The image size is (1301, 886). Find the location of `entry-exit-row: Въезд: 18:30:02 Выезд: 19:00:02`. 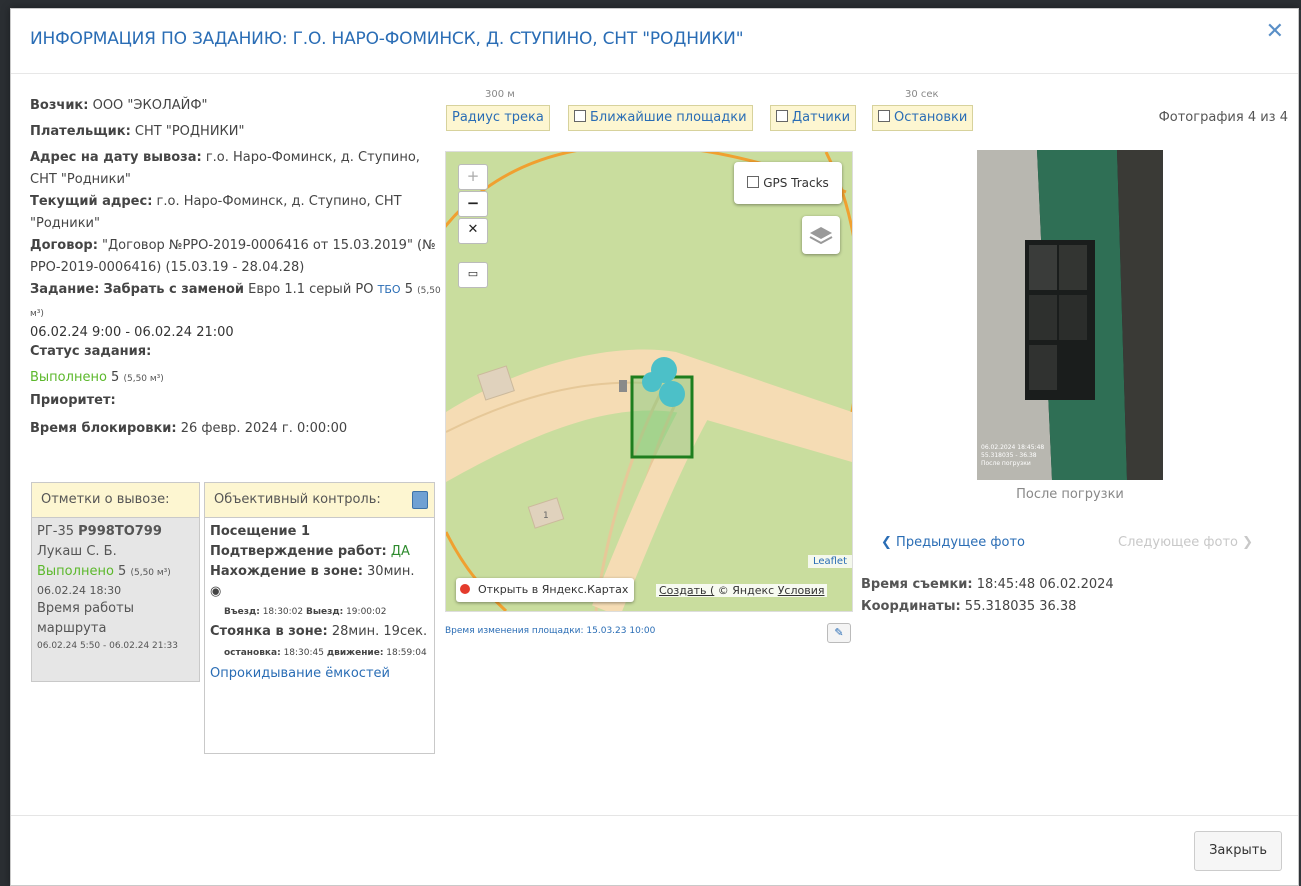

entry-exit-row: Въезд: 18:30:02 Выезд: 19:00:02 is located at coordinates (319, 612).